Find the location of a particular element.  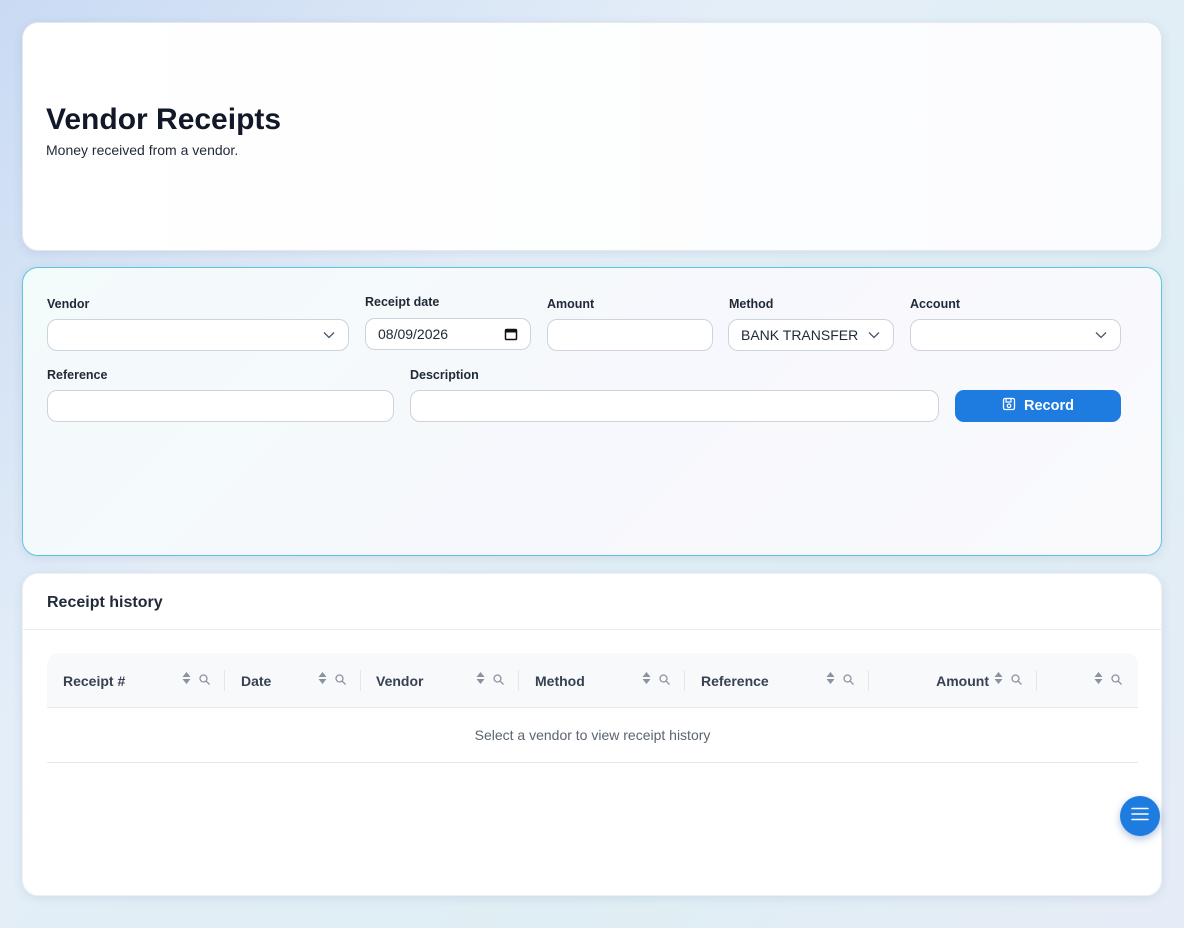

calendar-icon is located at coordinates (511, 334).